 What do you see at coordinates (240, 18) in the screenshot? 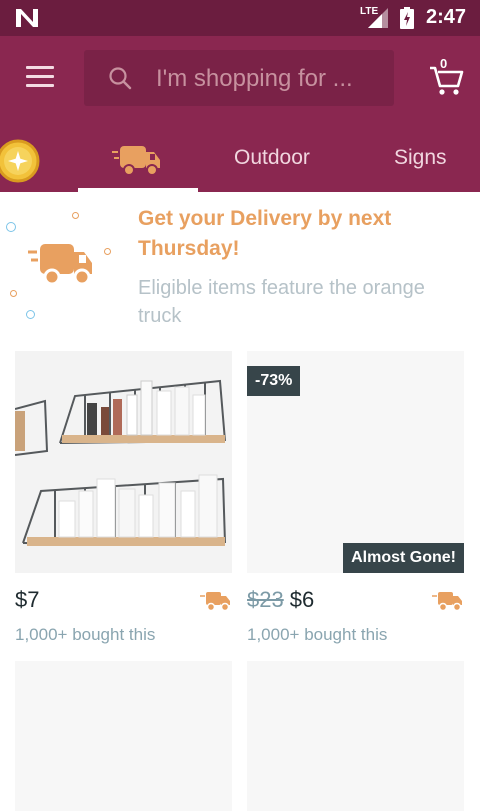
I see `status-bar: LTE 2:47` at bounding box center [240, 18].